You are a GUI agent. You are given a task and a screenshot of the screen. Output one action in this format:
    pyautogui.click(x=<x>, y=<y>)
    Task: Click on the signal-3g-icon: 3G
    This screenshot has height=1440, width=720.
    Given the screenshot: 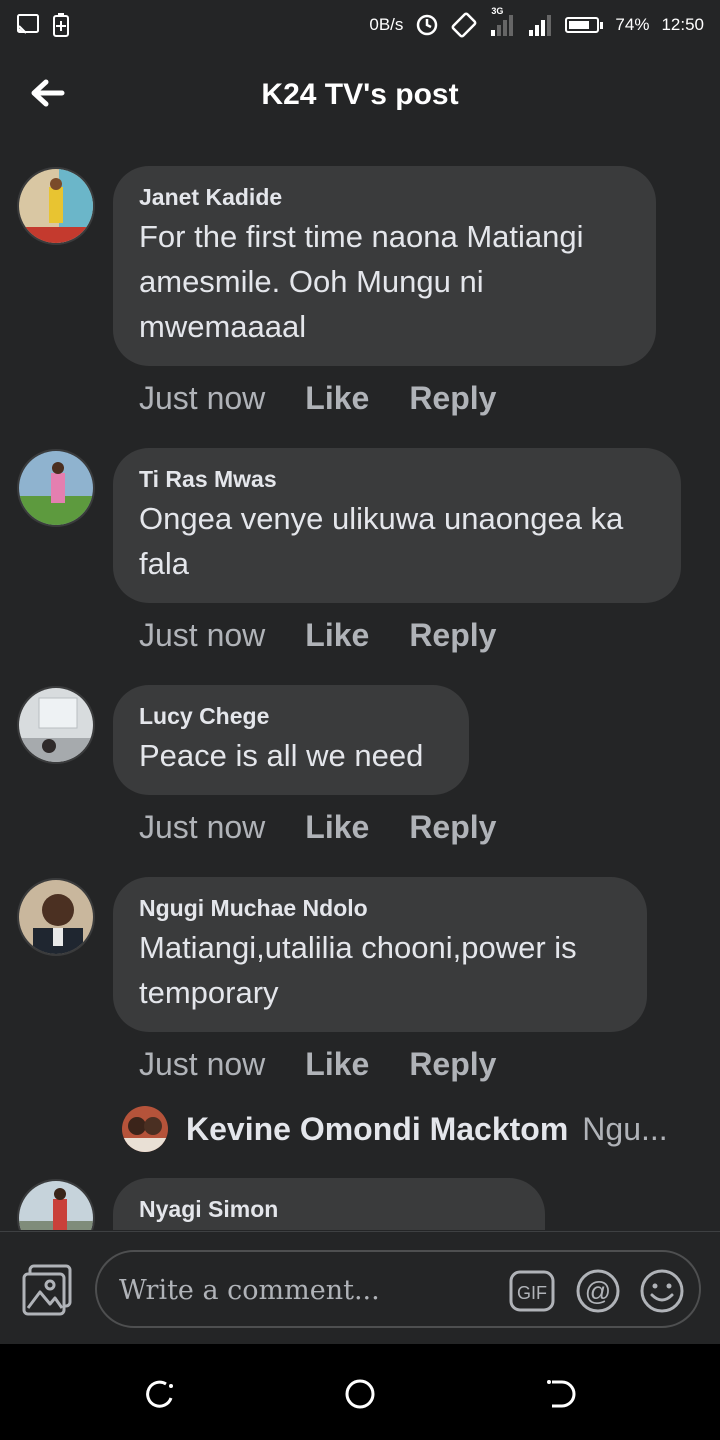 What is the action you would take?
    pyautogui.click(x=502, y=21)
    